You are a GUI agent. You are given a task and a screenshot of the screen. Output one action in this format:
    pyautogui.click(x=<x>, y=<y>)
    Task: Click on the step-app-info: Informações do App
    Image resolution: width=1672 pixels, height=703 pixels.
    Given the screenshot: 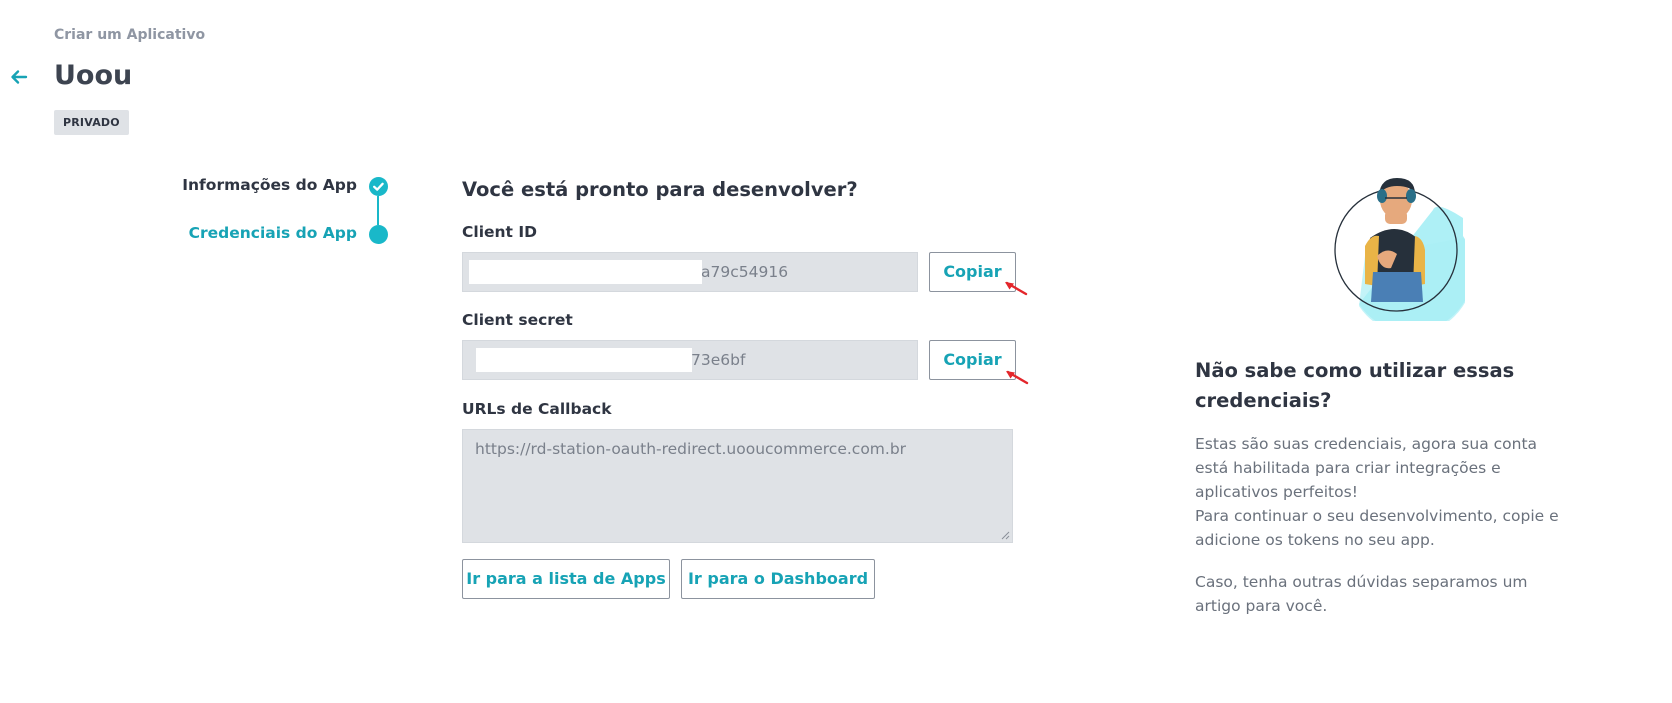 What is the action you would take?
    pyautogui.click(x=269, y=185)
    